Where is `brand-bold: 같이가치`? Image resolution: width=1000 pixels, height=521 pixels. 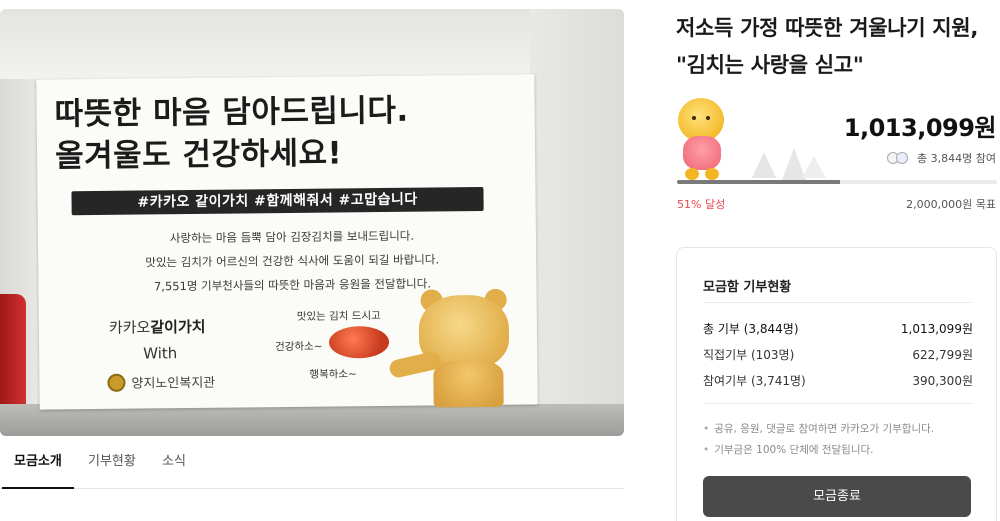
brand-bold: 같이가치 is located at coordinates (178, 327).